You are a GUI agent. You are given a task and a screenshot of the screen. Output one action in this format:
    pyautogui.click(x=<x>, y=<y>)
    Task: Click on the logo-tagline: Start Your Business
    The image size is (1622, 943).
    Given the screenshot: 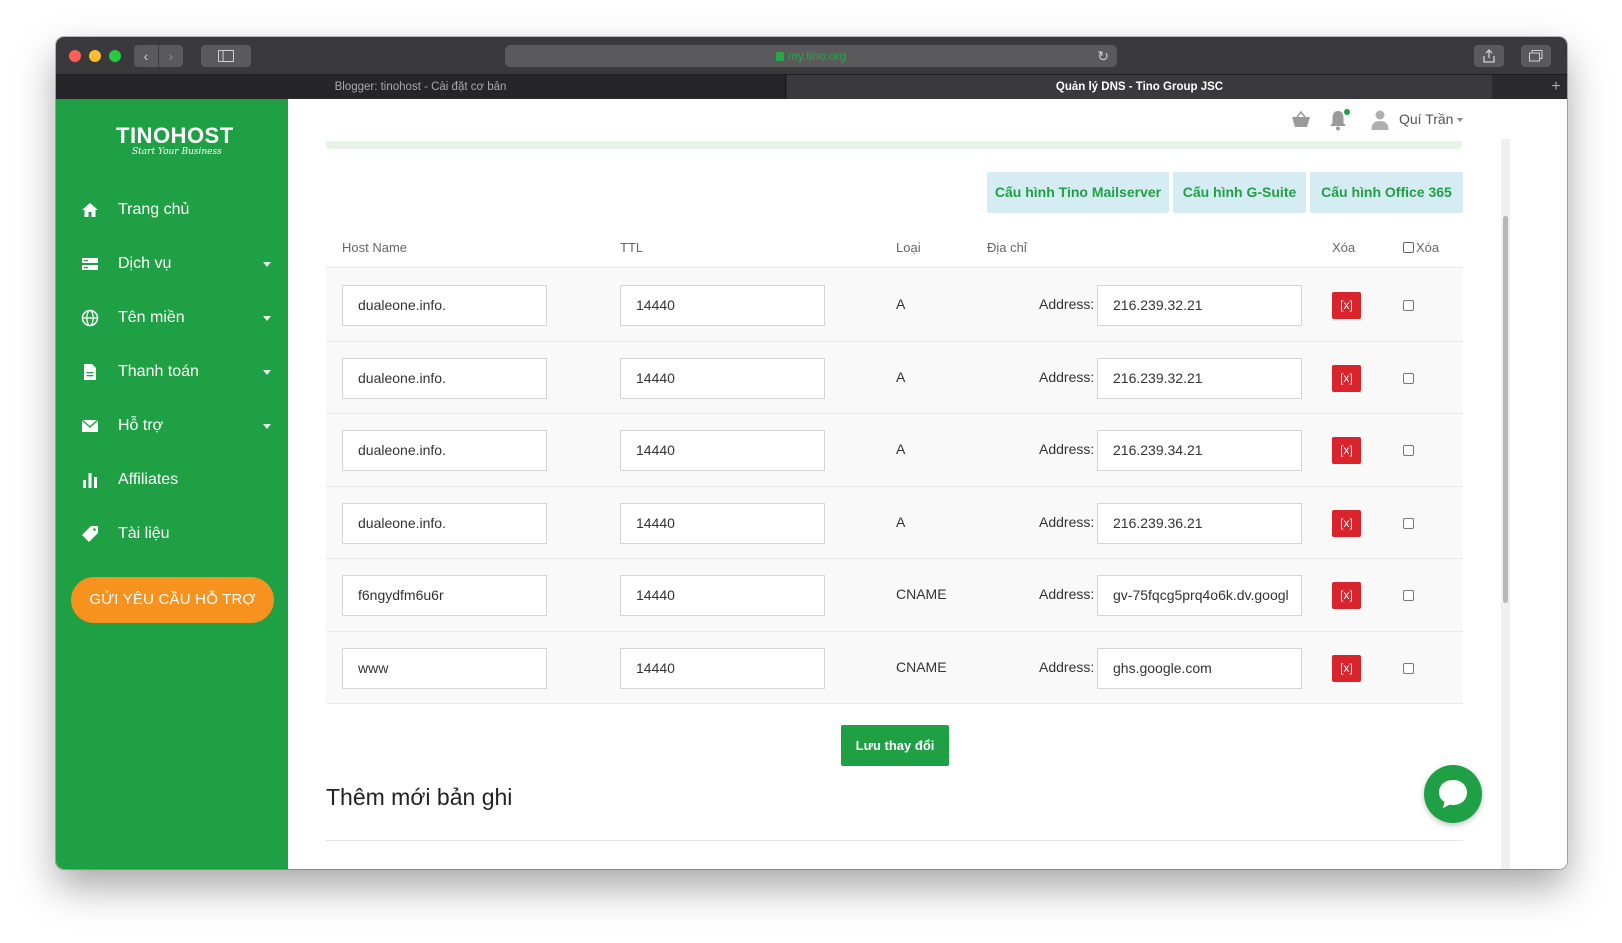 What is the action you would take?
    pyautogui.click(x=177, y=152)
    